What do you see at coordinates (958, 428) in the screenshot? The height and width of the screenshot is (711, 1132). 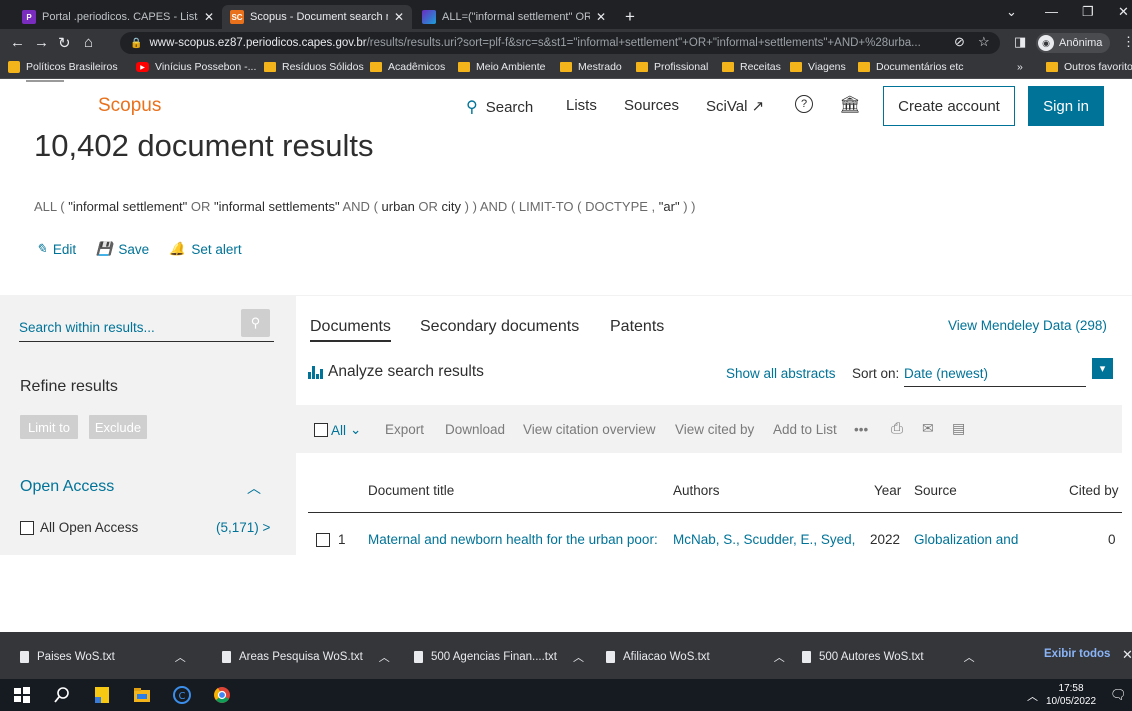 I see `bibliography-icon: ▤` at bounding box center [958, 428].